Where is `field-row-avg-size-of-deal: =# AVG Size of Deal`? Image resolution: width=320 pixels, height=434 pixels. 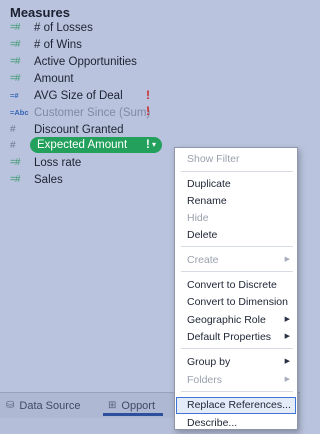 field-row-avg-size-of-deal: =# AVG Size of Deal is located at coordinates (95, 95).